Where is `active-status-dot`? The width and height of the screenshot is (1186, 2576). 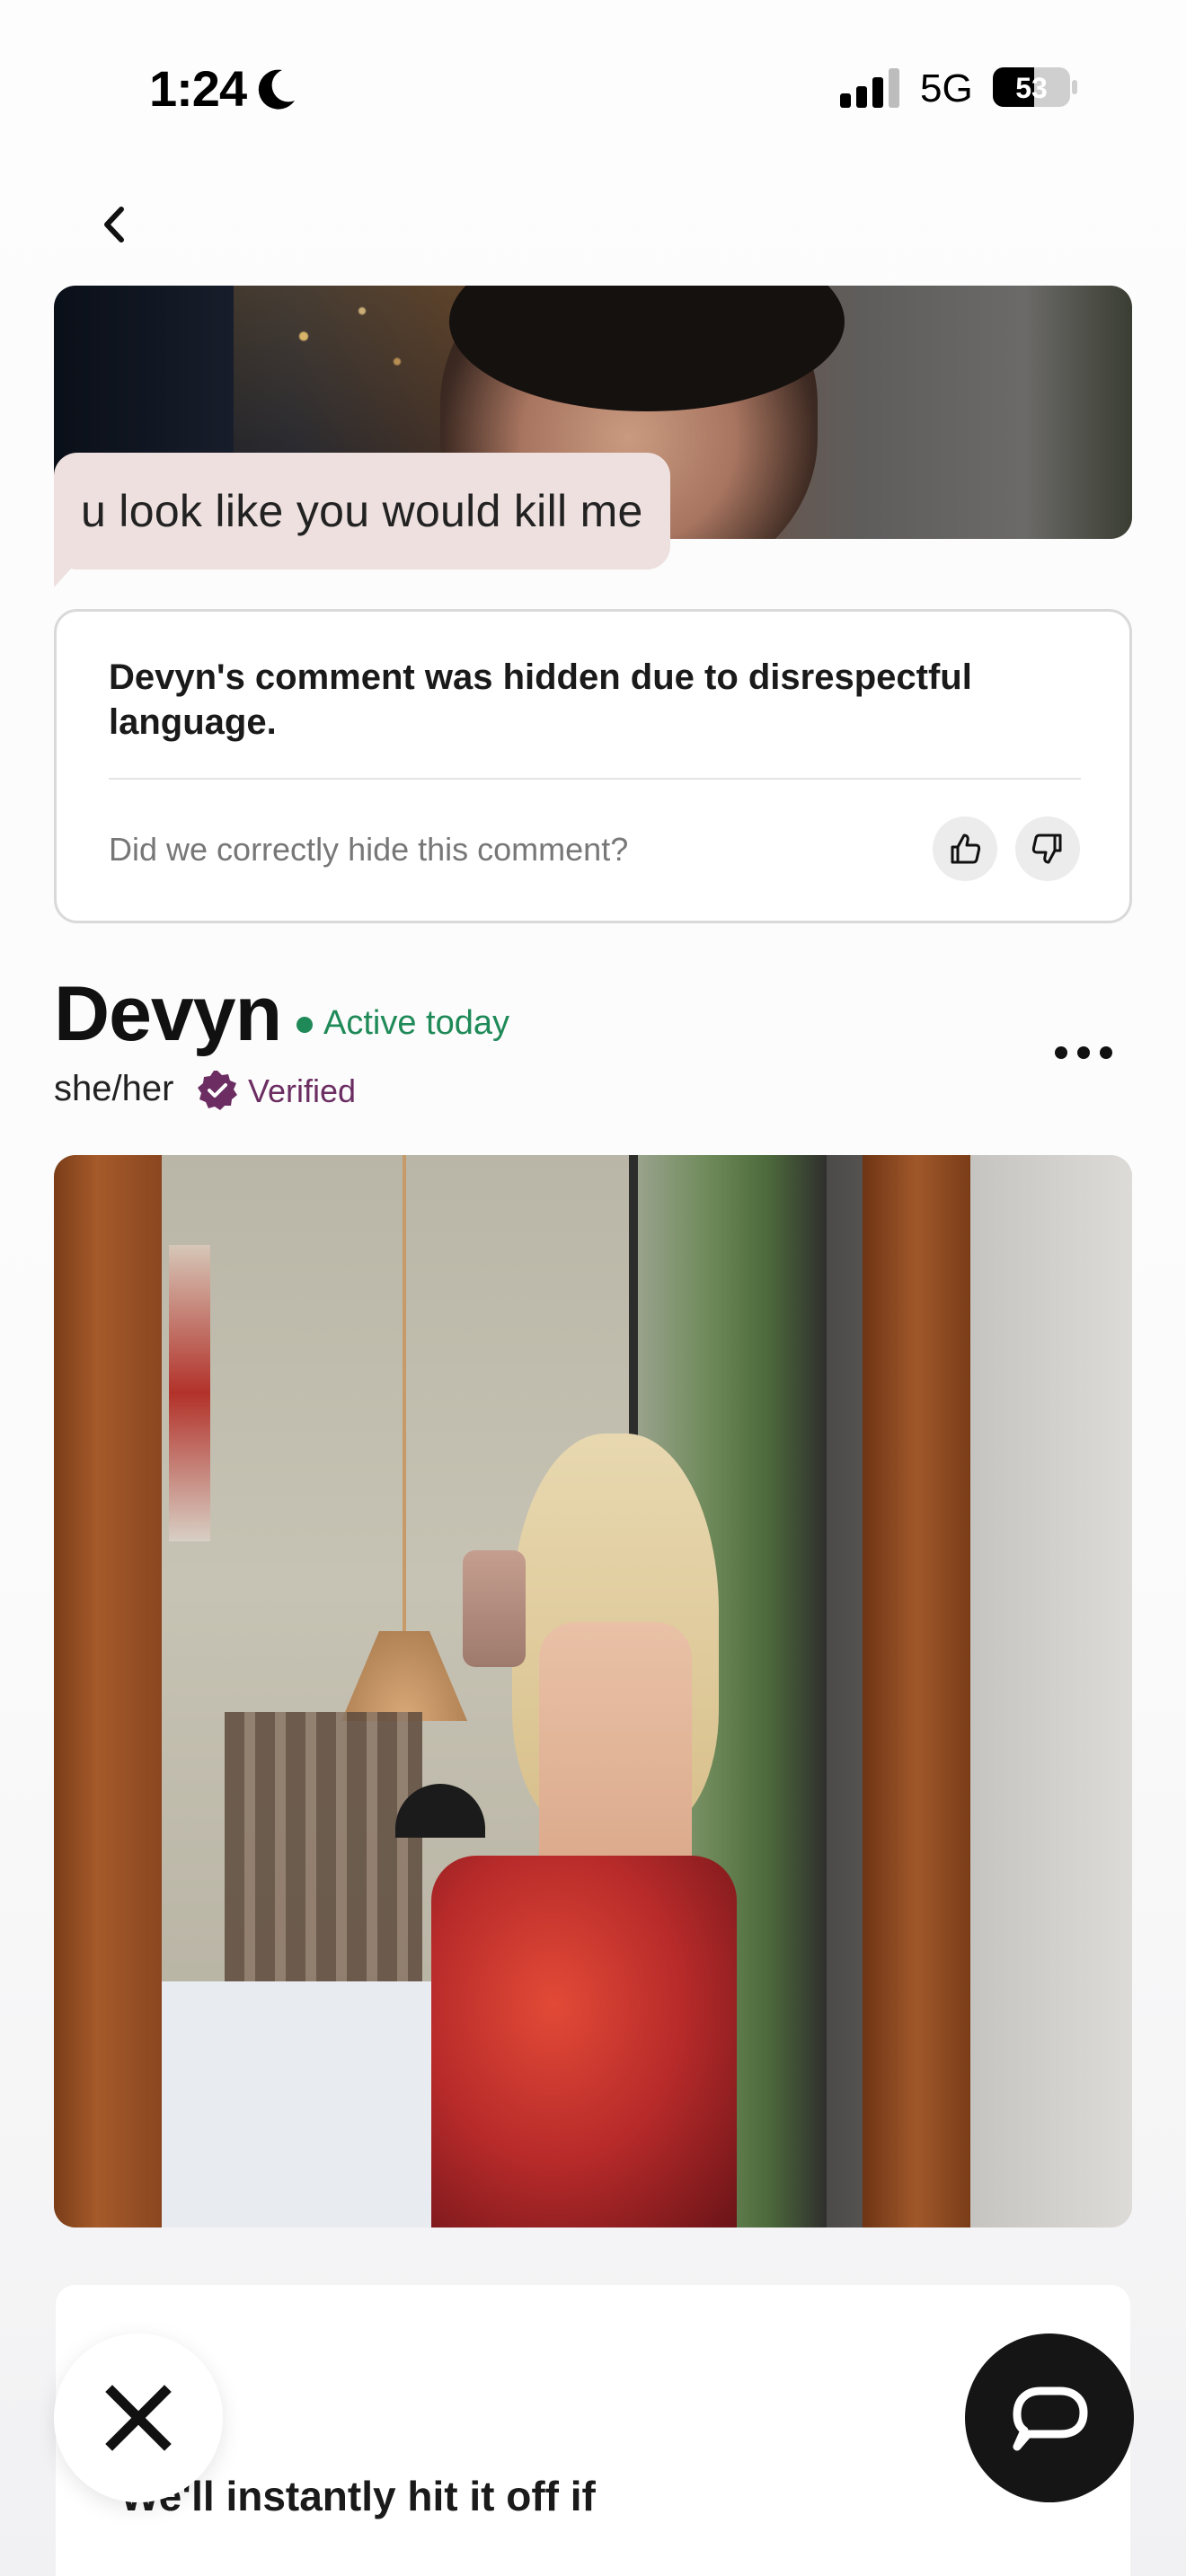 active-status-dot is located at coordinates (304, 1025).